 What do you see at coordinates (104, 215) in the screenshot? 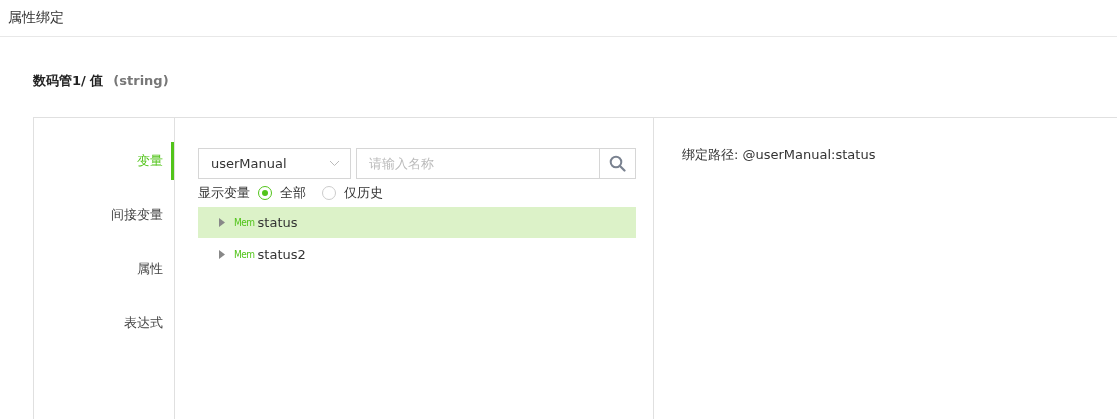
I see `nav-tab: 间接变量` at bounding box center [104, 215].